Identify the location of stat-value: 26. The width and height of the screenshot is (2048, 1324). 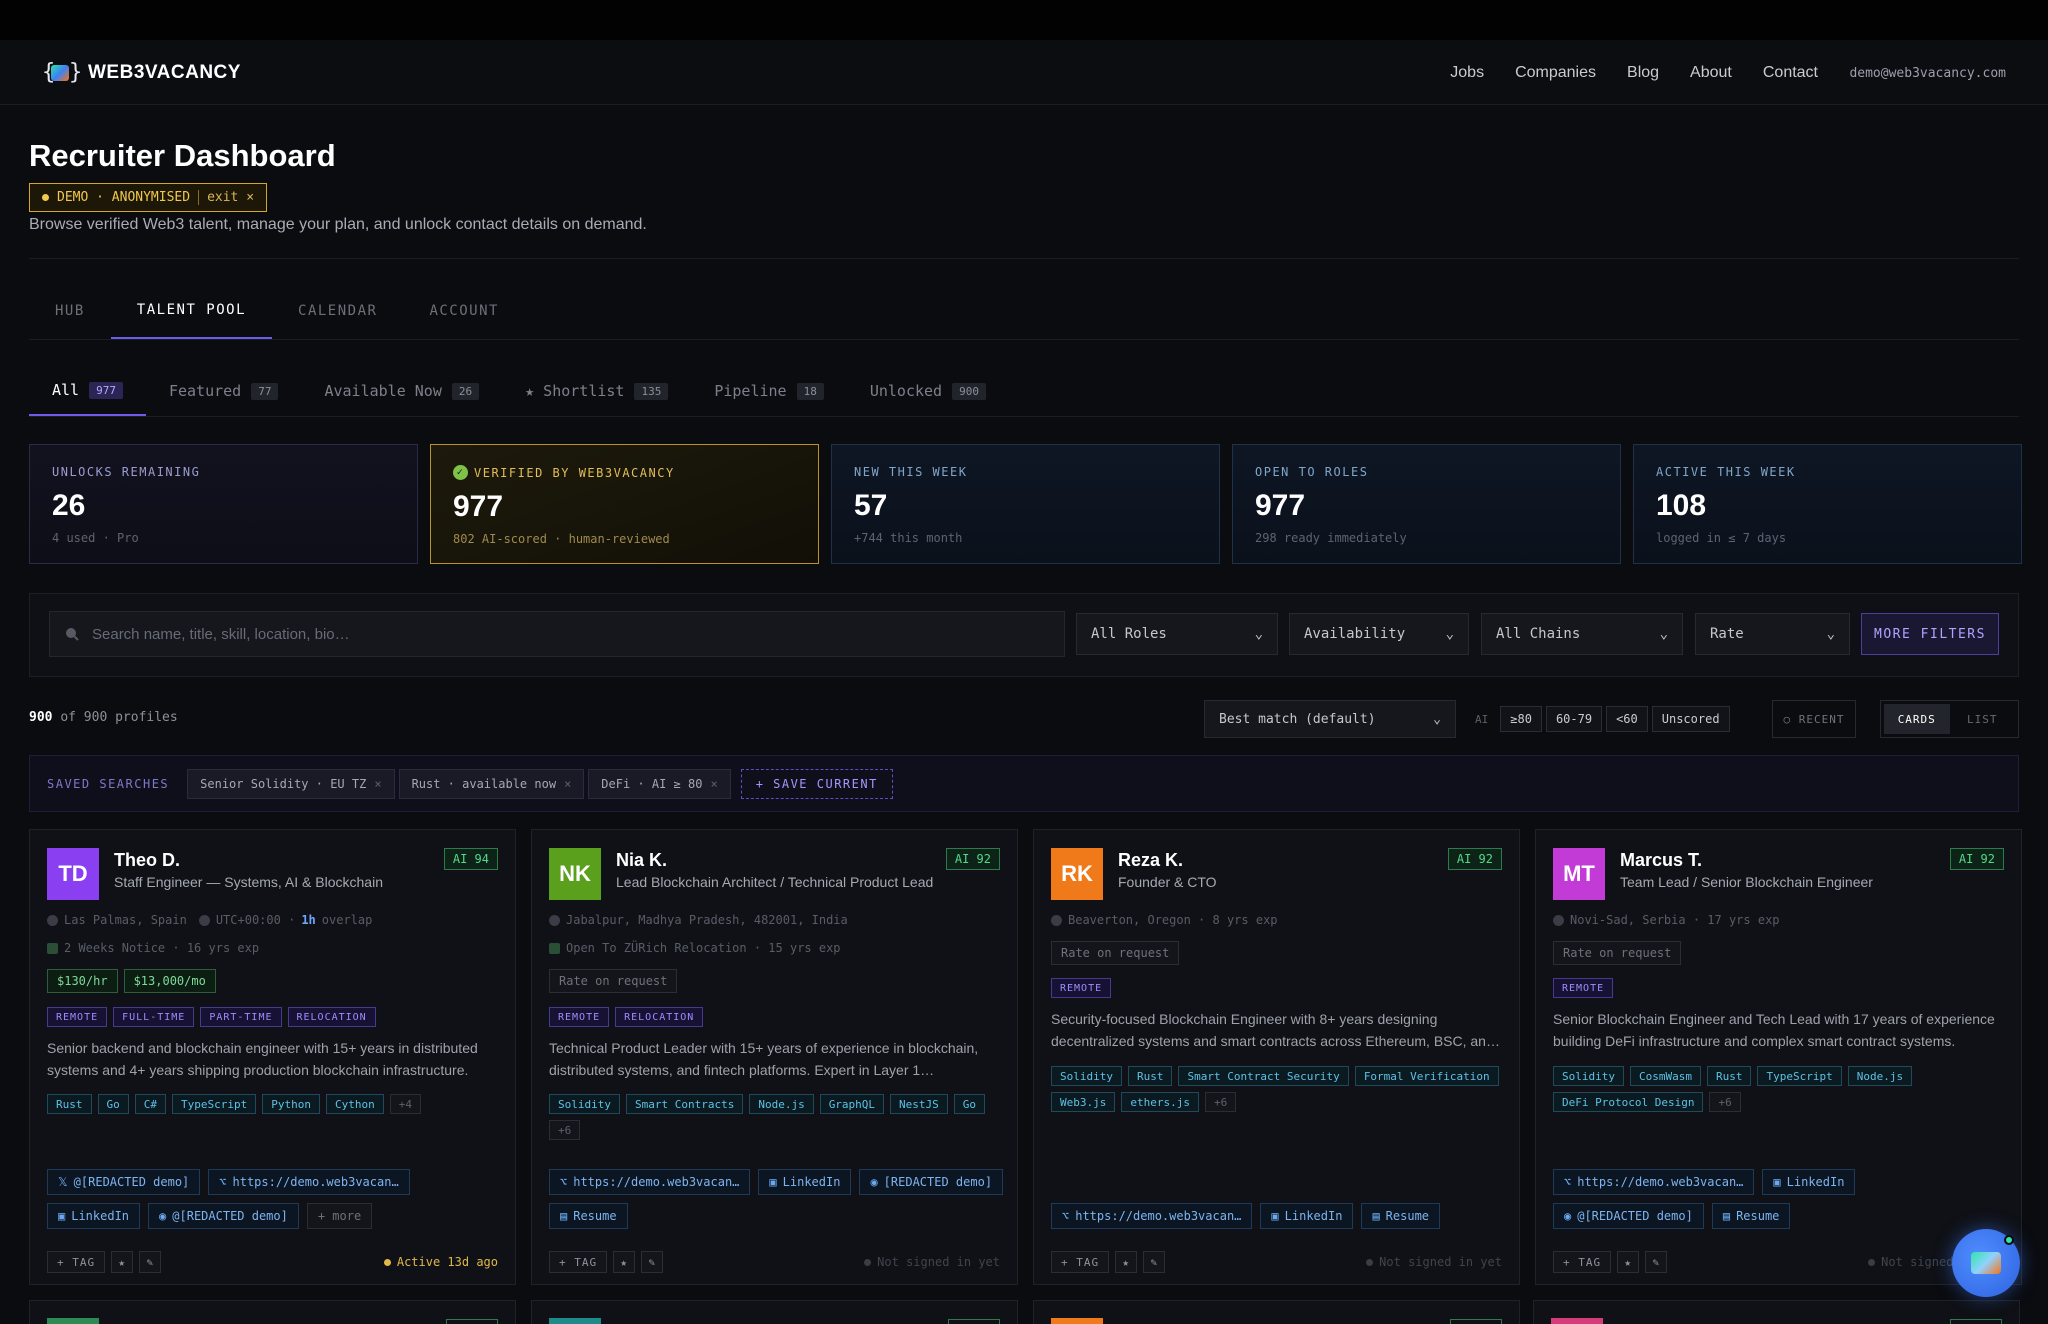
(69, 505).